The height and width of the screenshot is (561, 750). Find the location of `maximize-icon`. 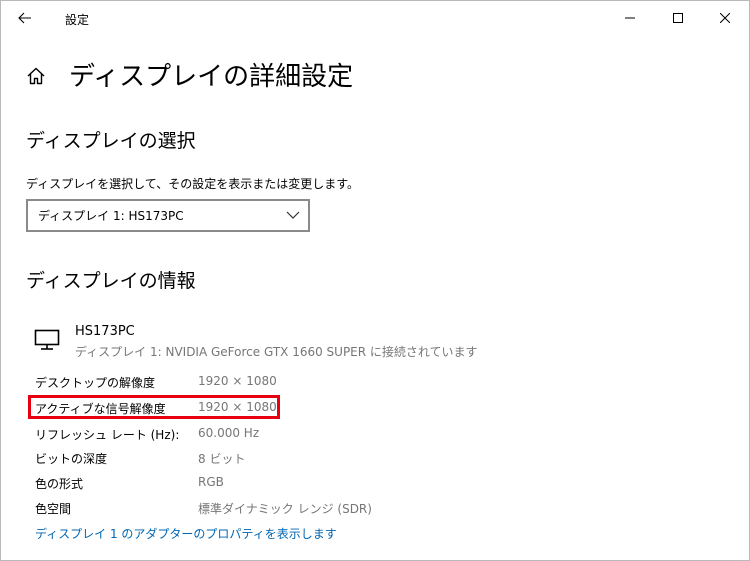

maximize-icon is located at coordinates (678, 18).